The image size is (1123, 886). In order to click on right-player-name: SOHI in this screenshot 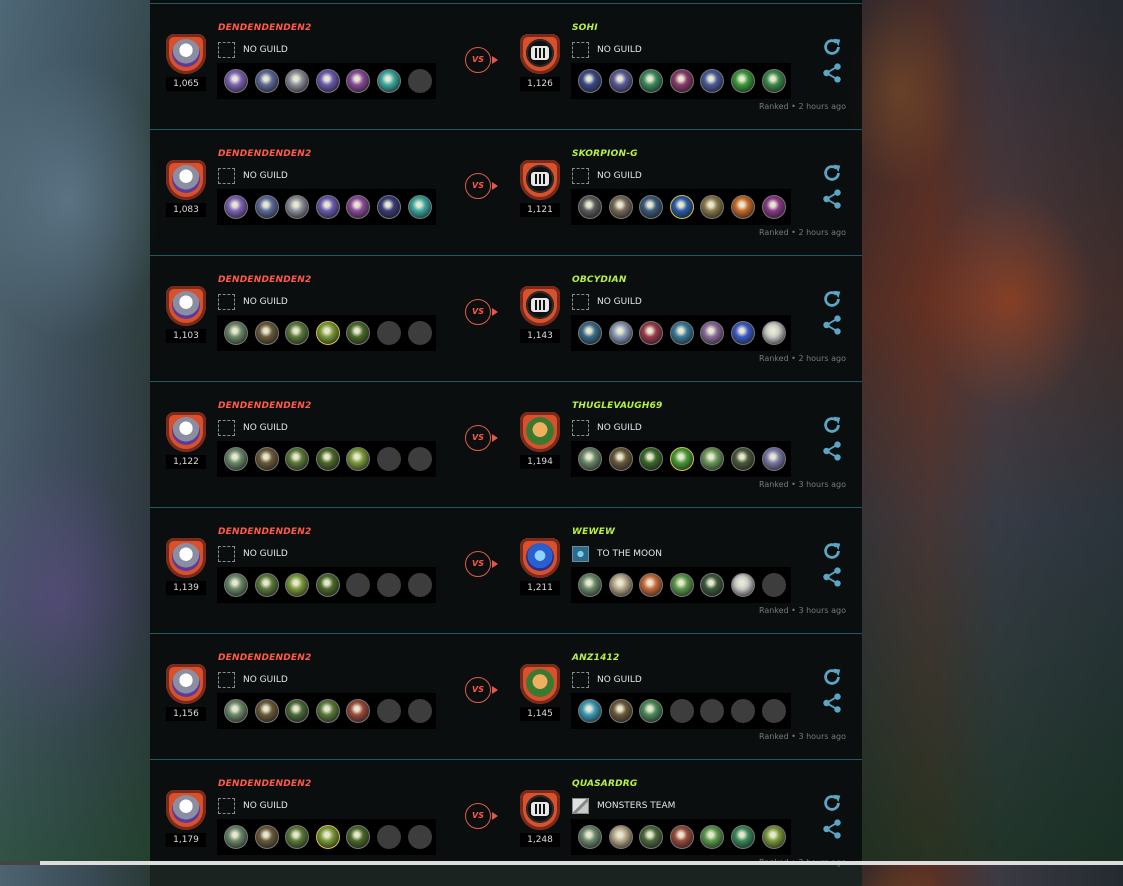, I will do `click(585, 28)`.